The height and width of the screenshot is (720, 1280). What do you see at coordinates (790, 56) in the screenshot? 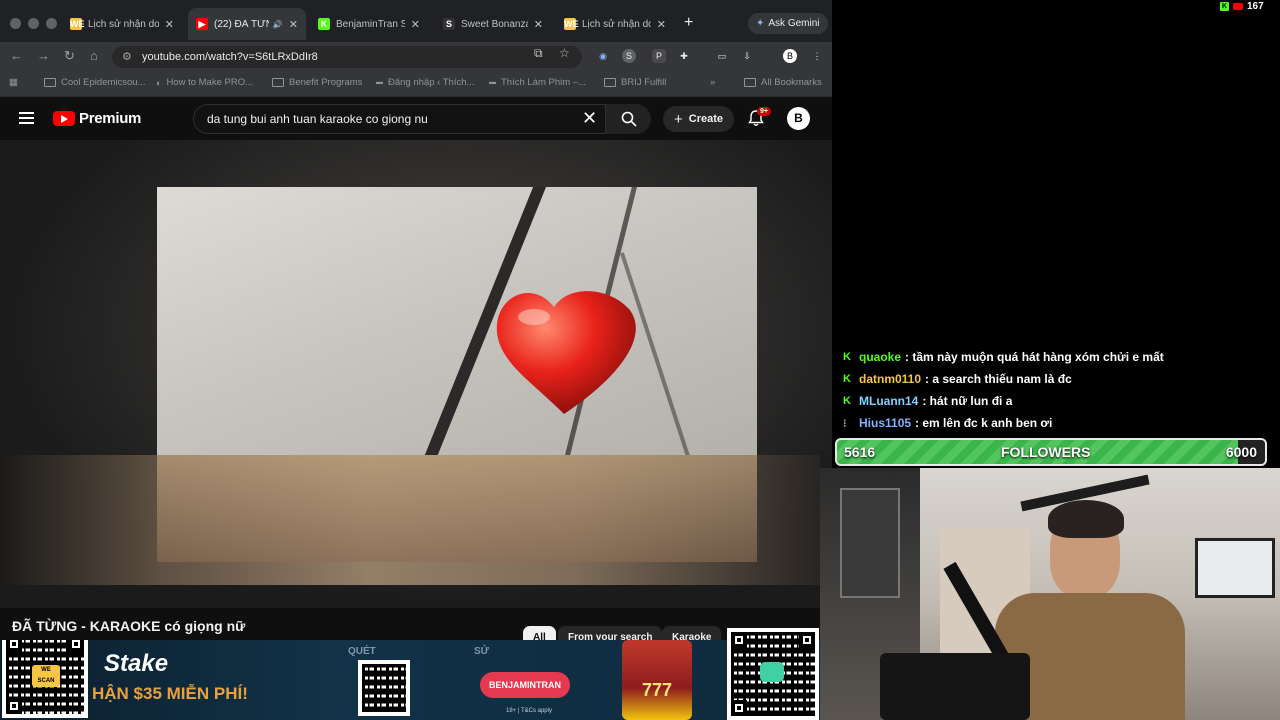
I see `profile-avatar-icon: B` at bounding box center [790, 56].